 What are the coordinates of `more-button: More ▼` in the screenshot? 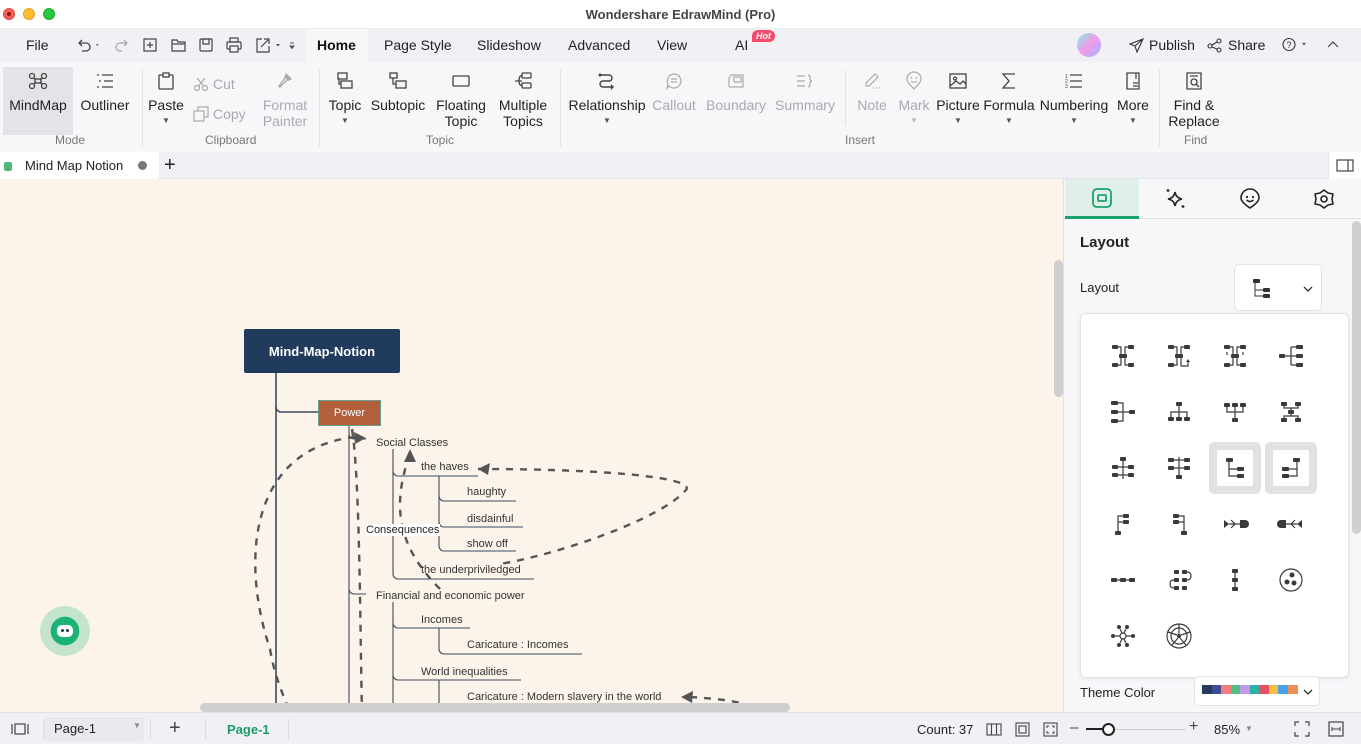 It's located at (1133, 98).